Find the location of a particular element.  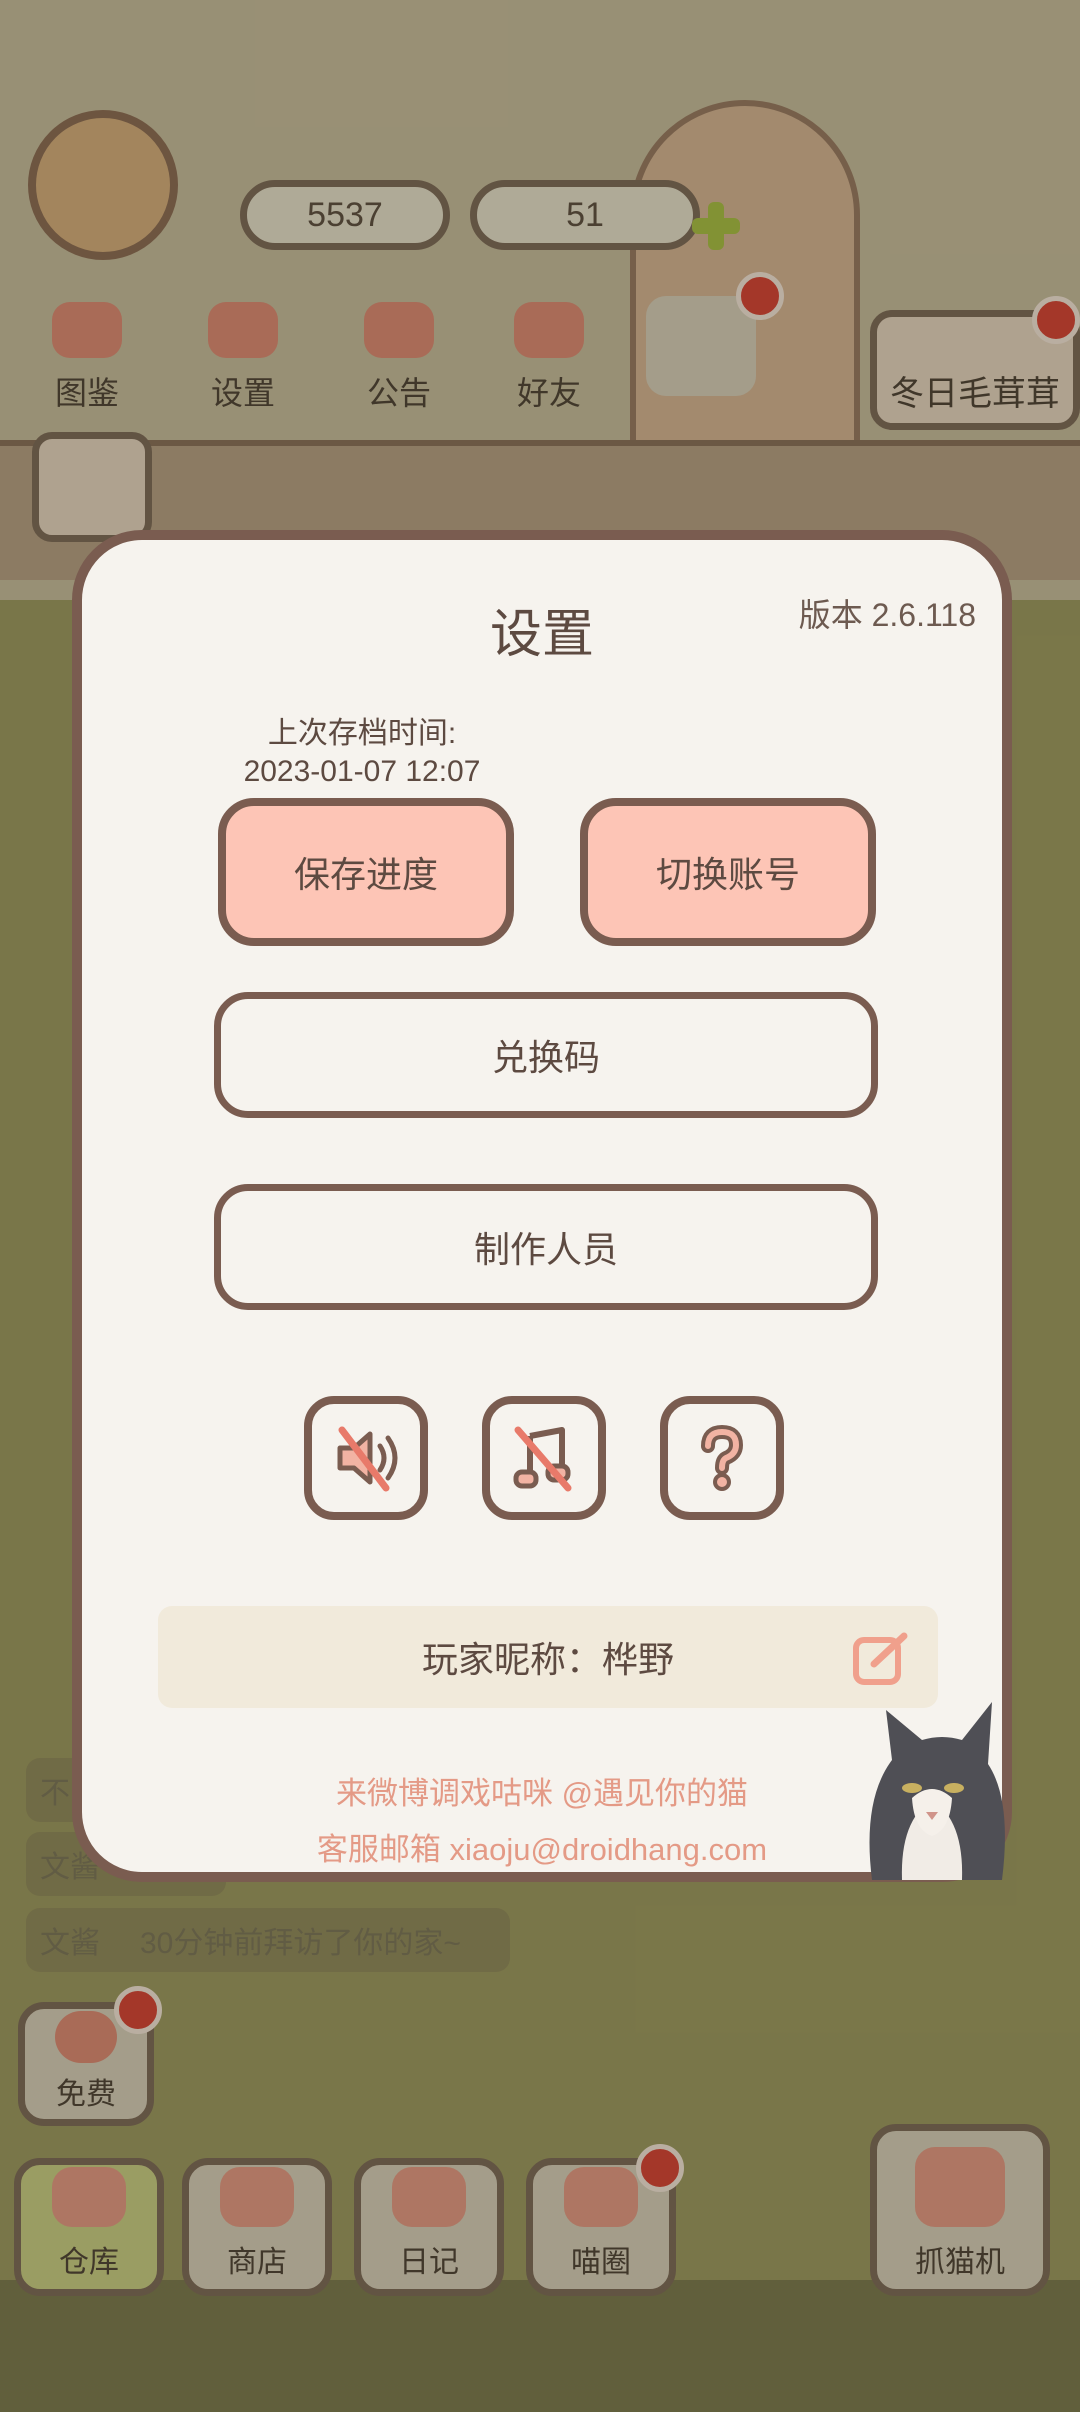

nickname-bar: 玩家昵称：桦野 is located at coordinates (548, 1657).